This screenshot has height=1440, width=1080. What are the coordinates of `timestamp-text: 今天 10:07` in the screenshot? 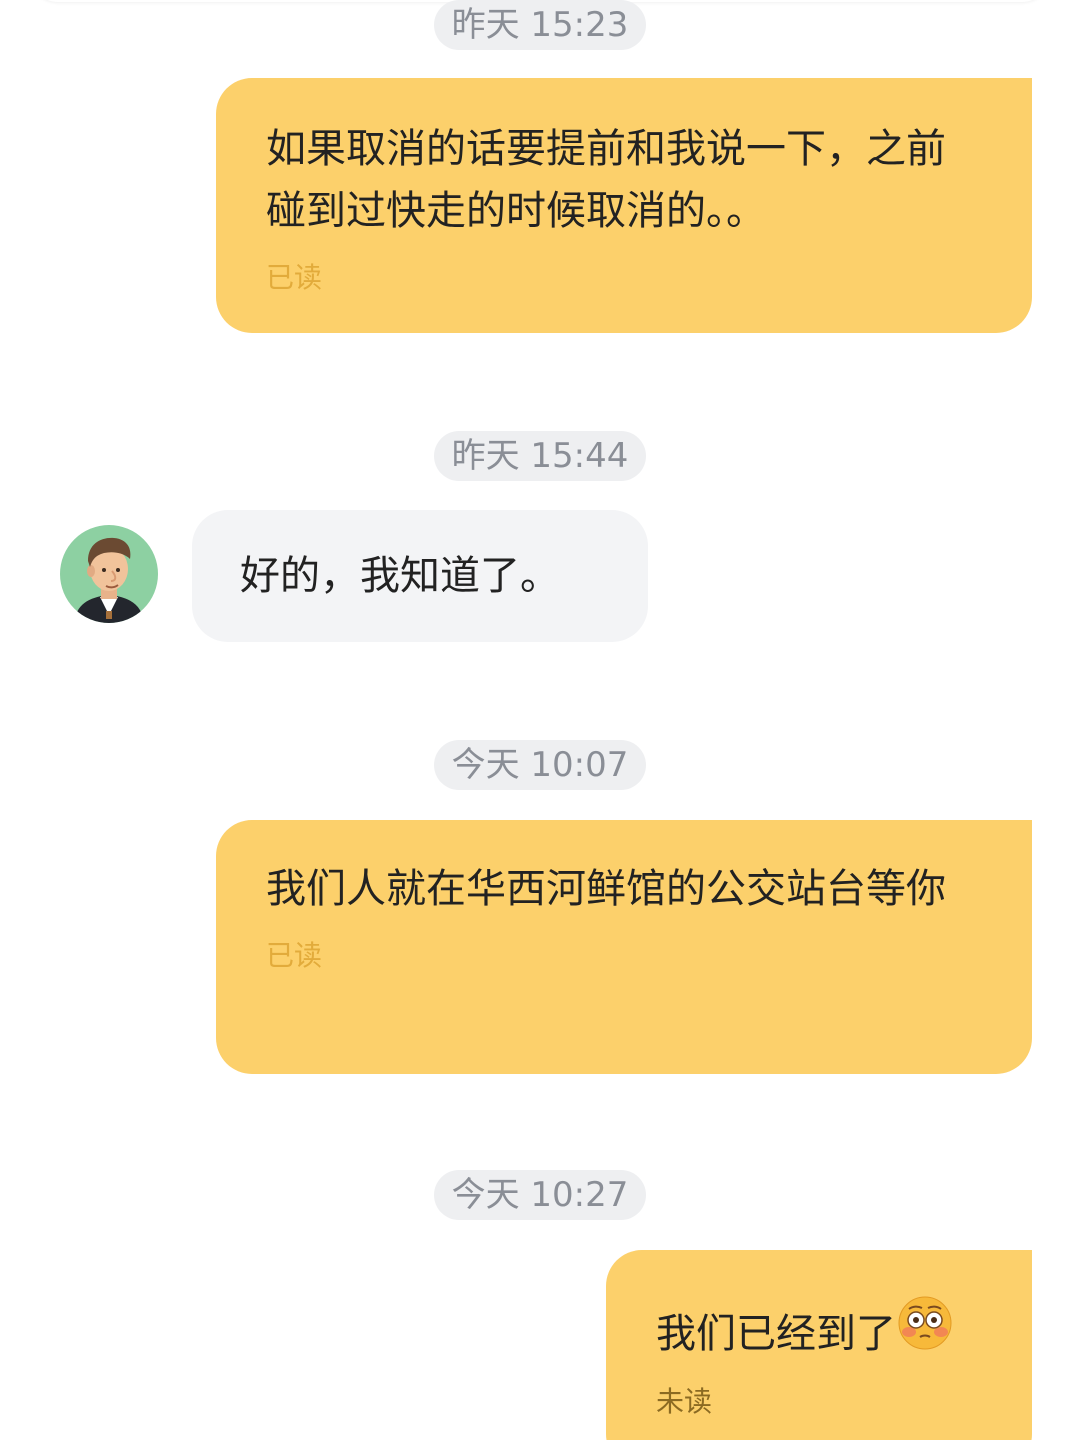 It's located at (540, 765).